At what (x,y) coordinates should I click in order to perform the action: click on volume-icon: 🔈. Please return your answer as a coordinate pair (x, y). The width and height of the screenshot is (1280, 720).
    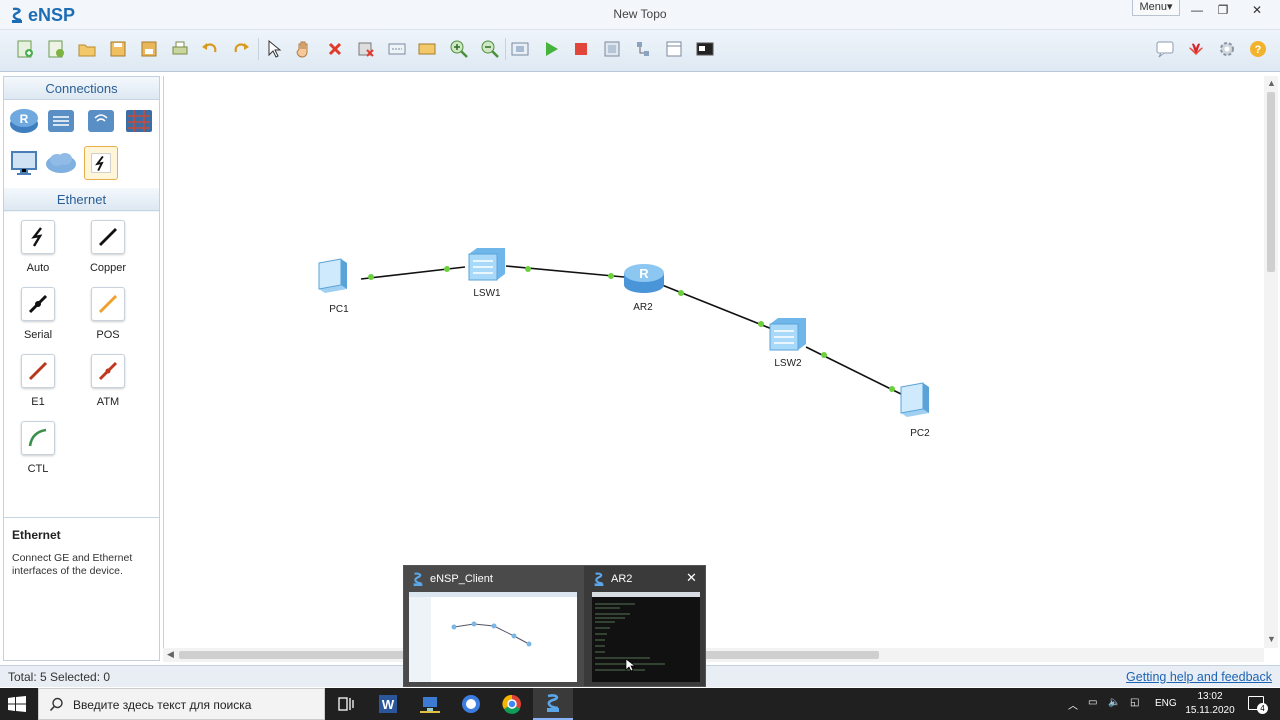
    Looking at the image, I should click on (1114, 702).